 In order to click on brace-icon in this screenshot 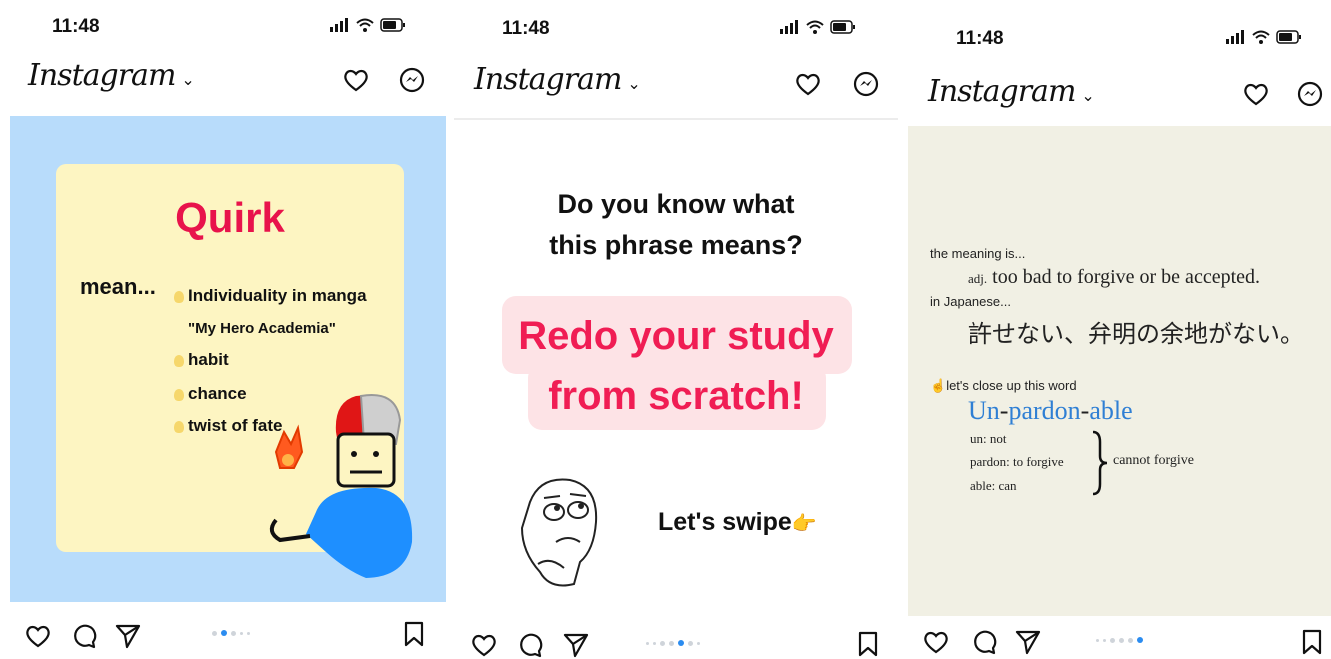, I will do `click(1100, 463)`.